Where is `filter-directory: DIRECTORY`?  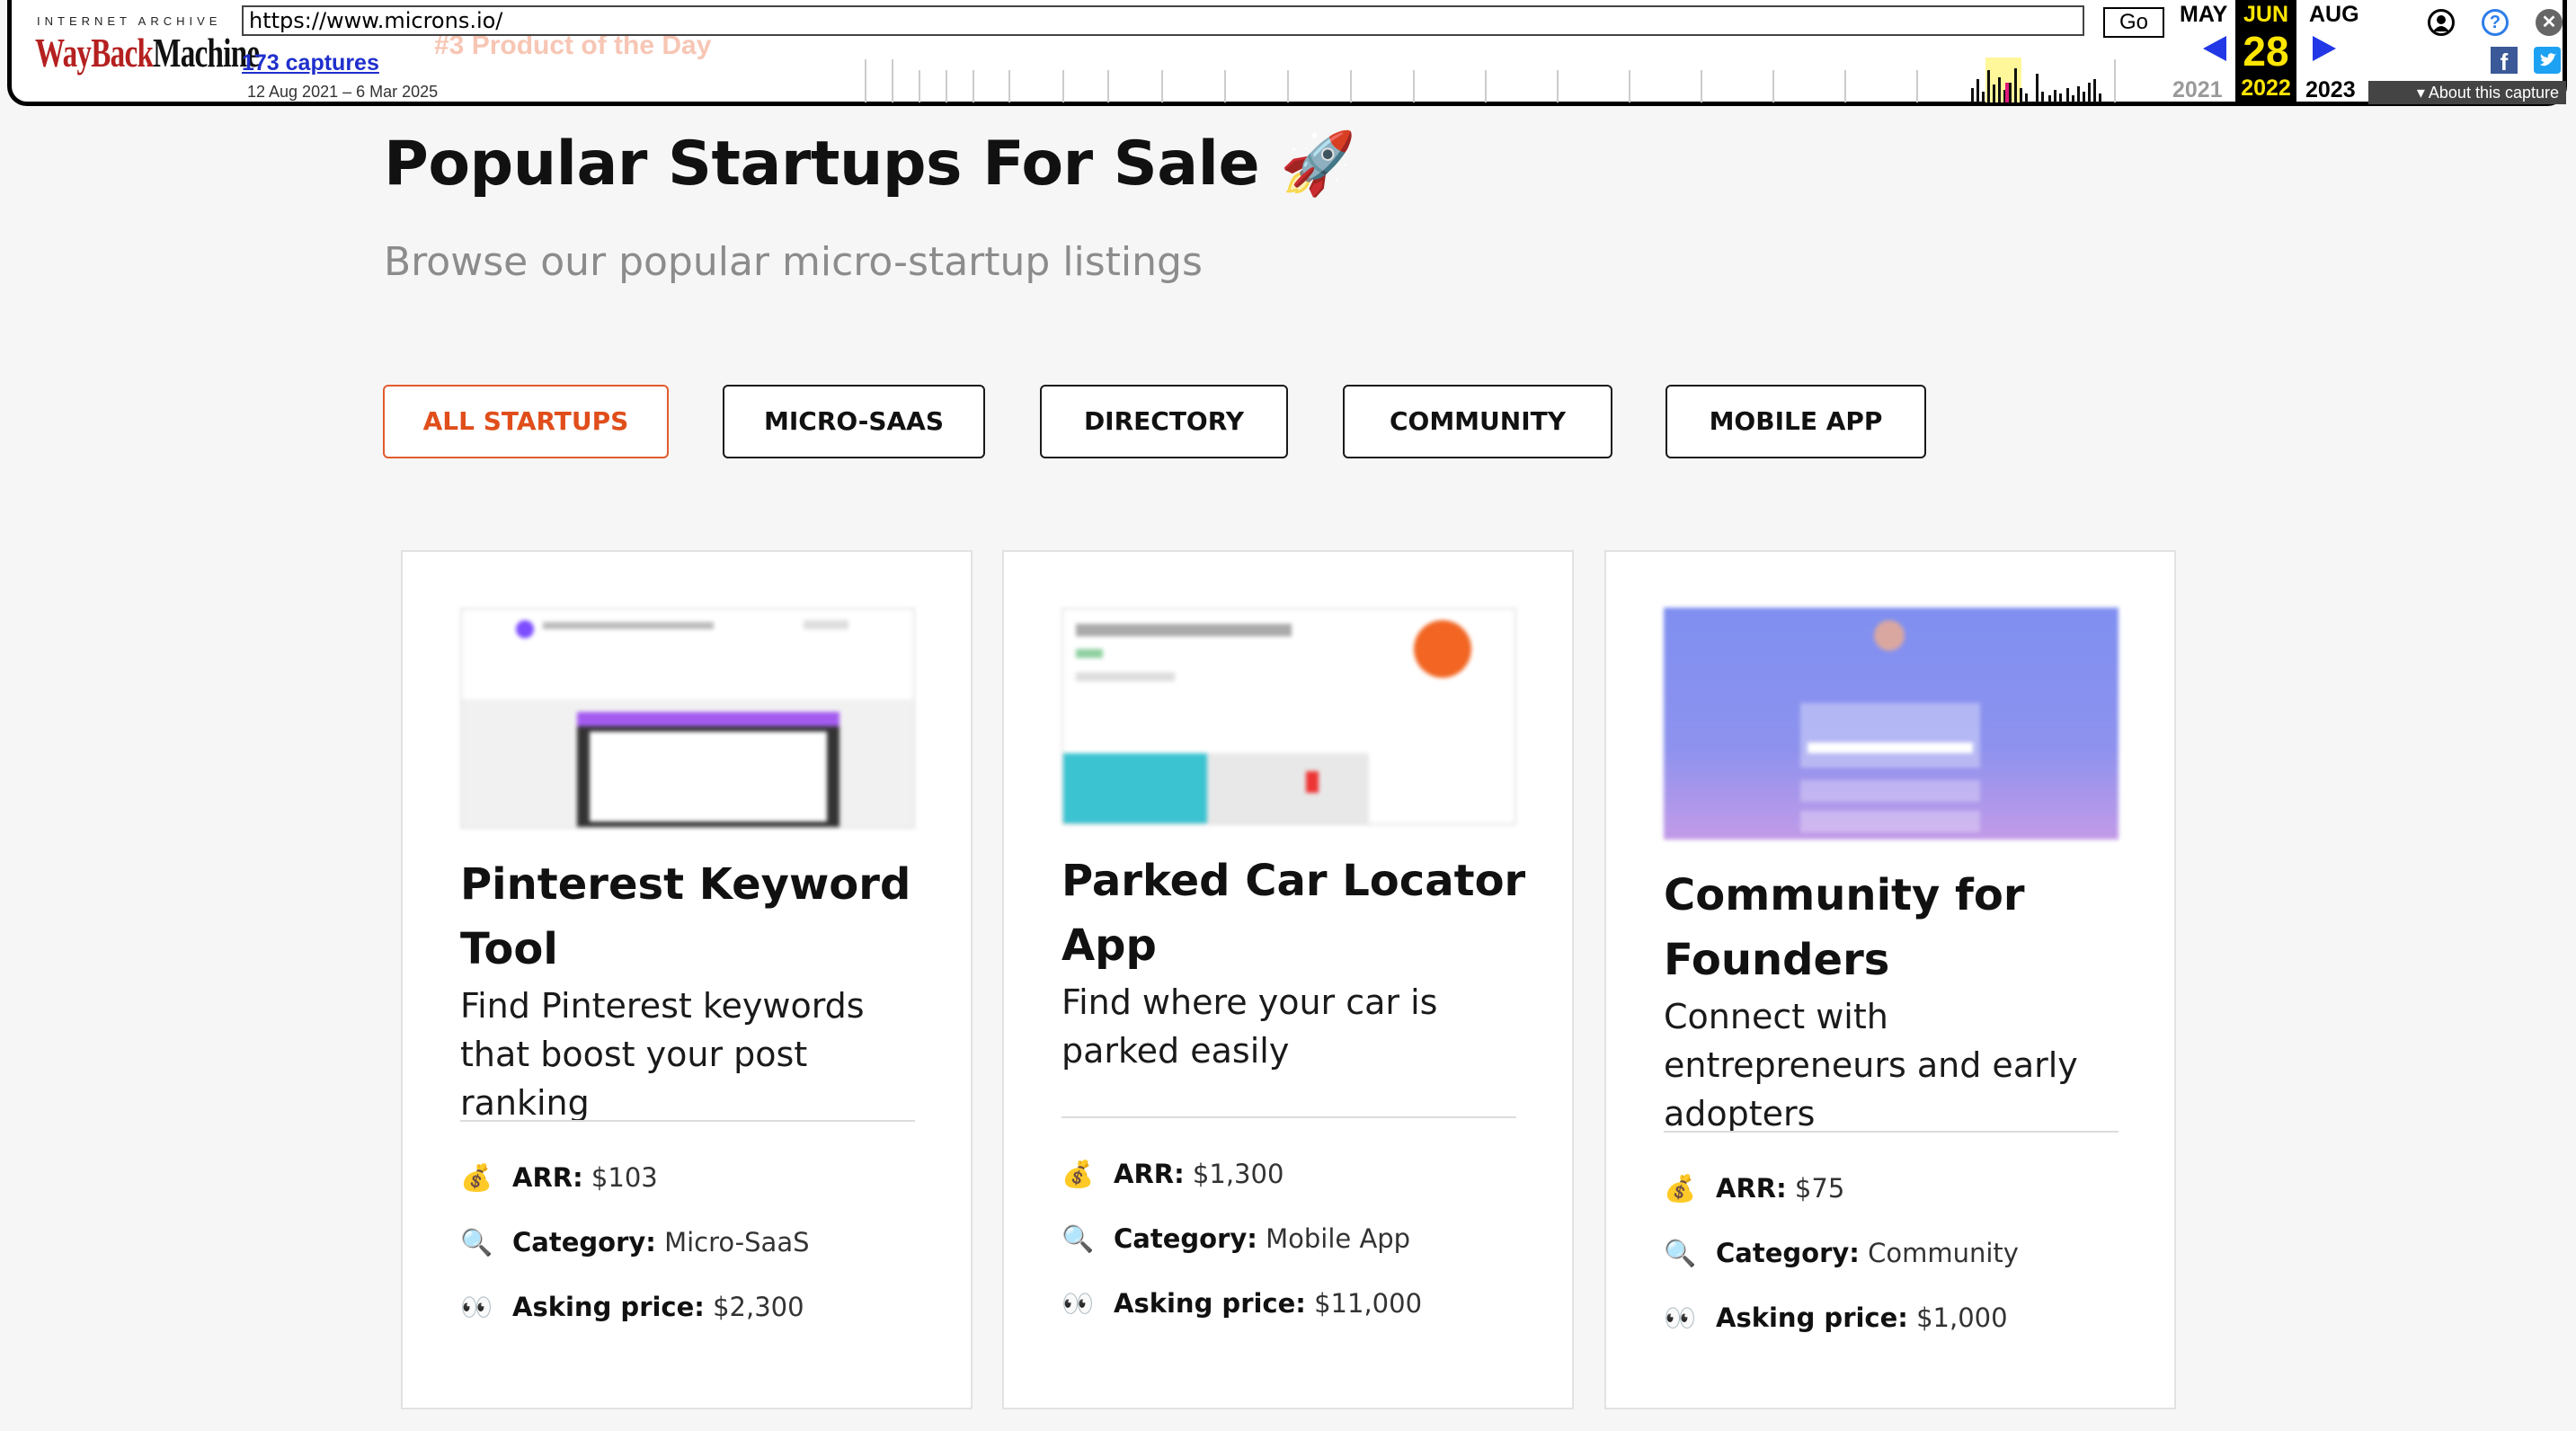
filter-directory: DIRECTORY is located at coordinates (1164, 421).